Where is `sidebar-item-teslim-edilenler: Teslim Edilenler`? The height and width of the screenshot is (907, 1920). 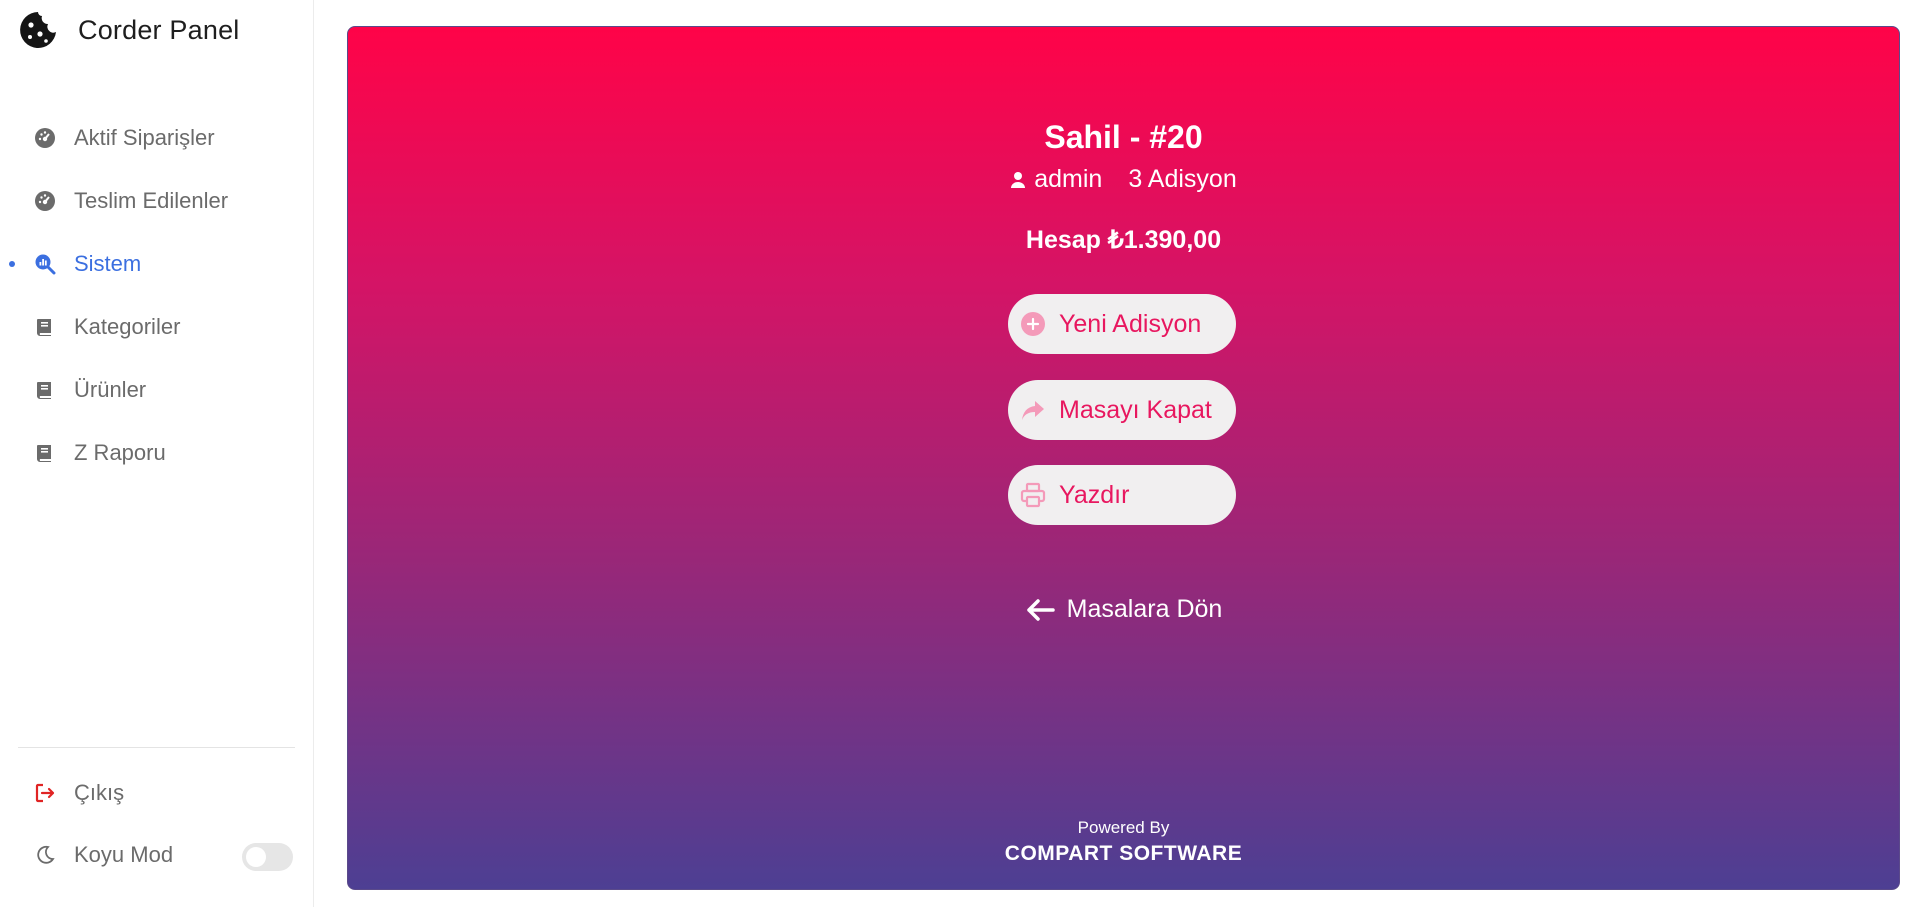 sidebar-item-teslim-edilenler: Teslim Edilenler is located at coordinates (157, 200).